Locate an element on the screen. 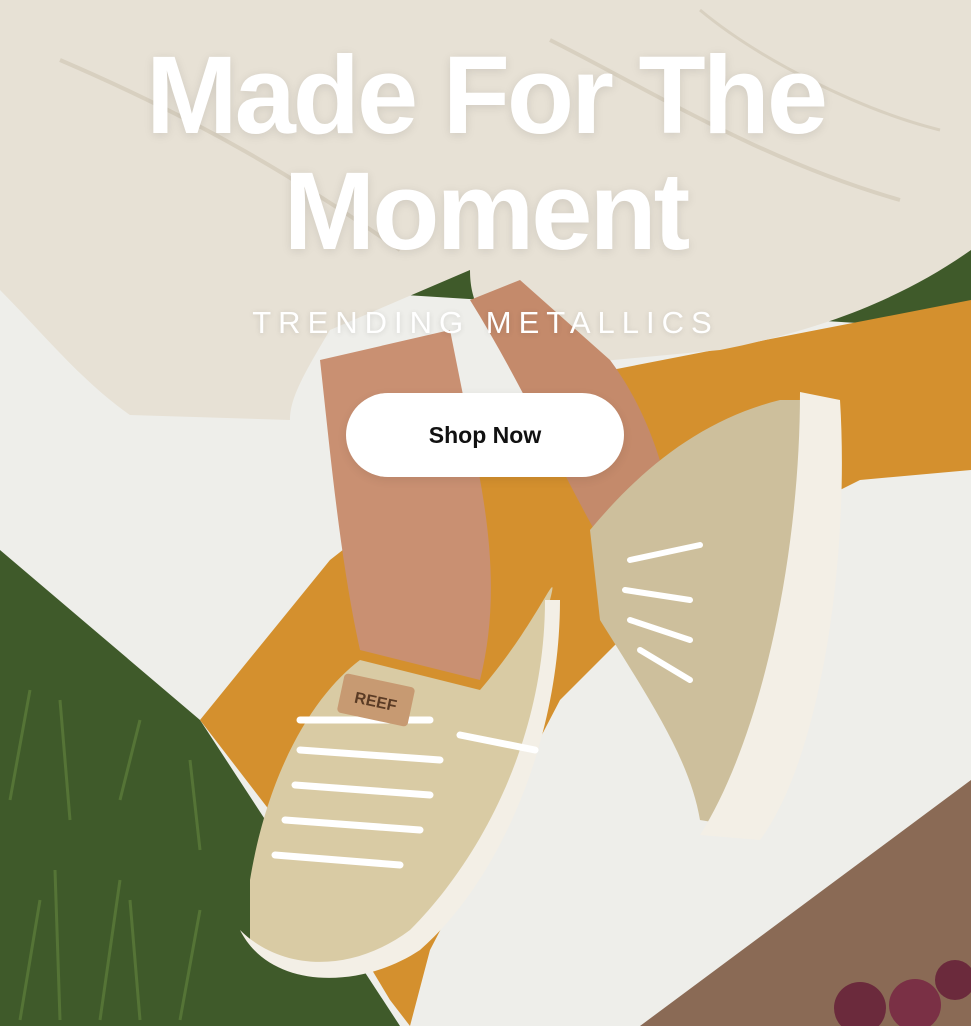  hero-headline-line2: Moment is located at coordinates (487, 211).